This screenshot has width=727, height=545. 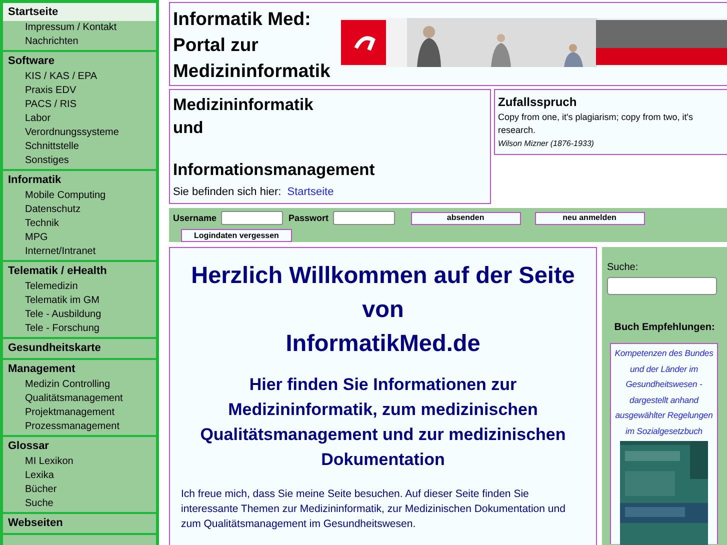 What do you see at coordinates (236, 235) in the screenshot?
I see `forgot-login-button: Logindaten vergessen` at bounding box center [236, 235].